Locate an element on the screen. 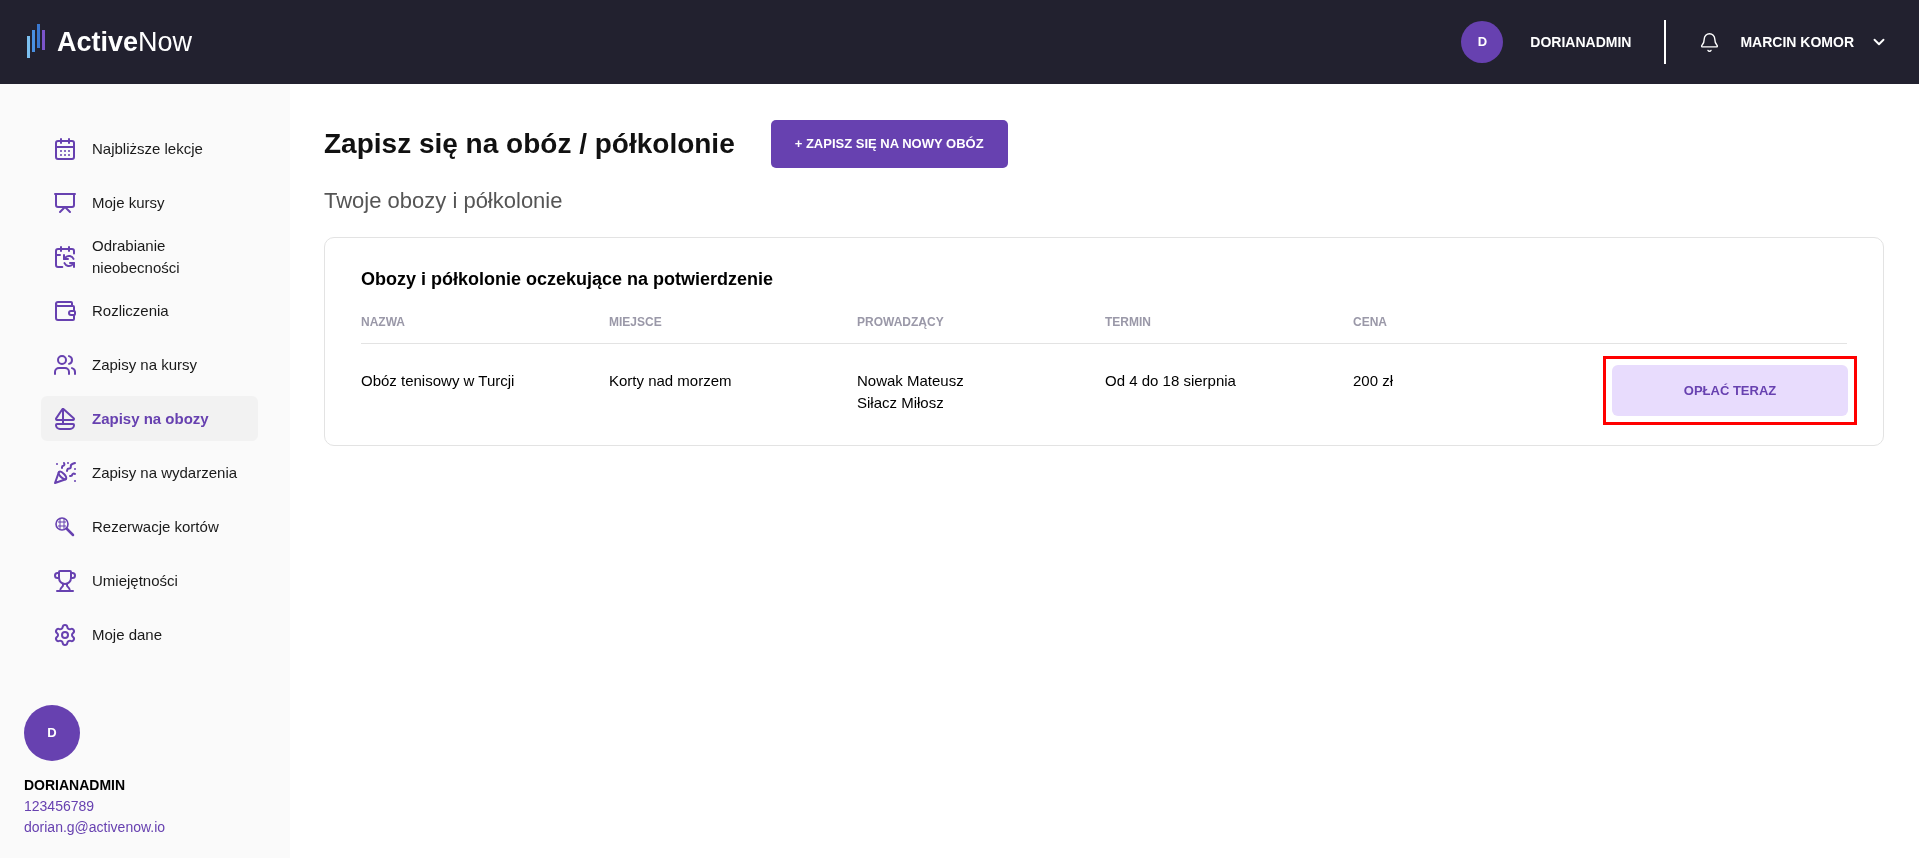 The image size is (1919, 858). table-cell-text: Od 4 do 18 sierpnia is located at coordinates (1170, 381).